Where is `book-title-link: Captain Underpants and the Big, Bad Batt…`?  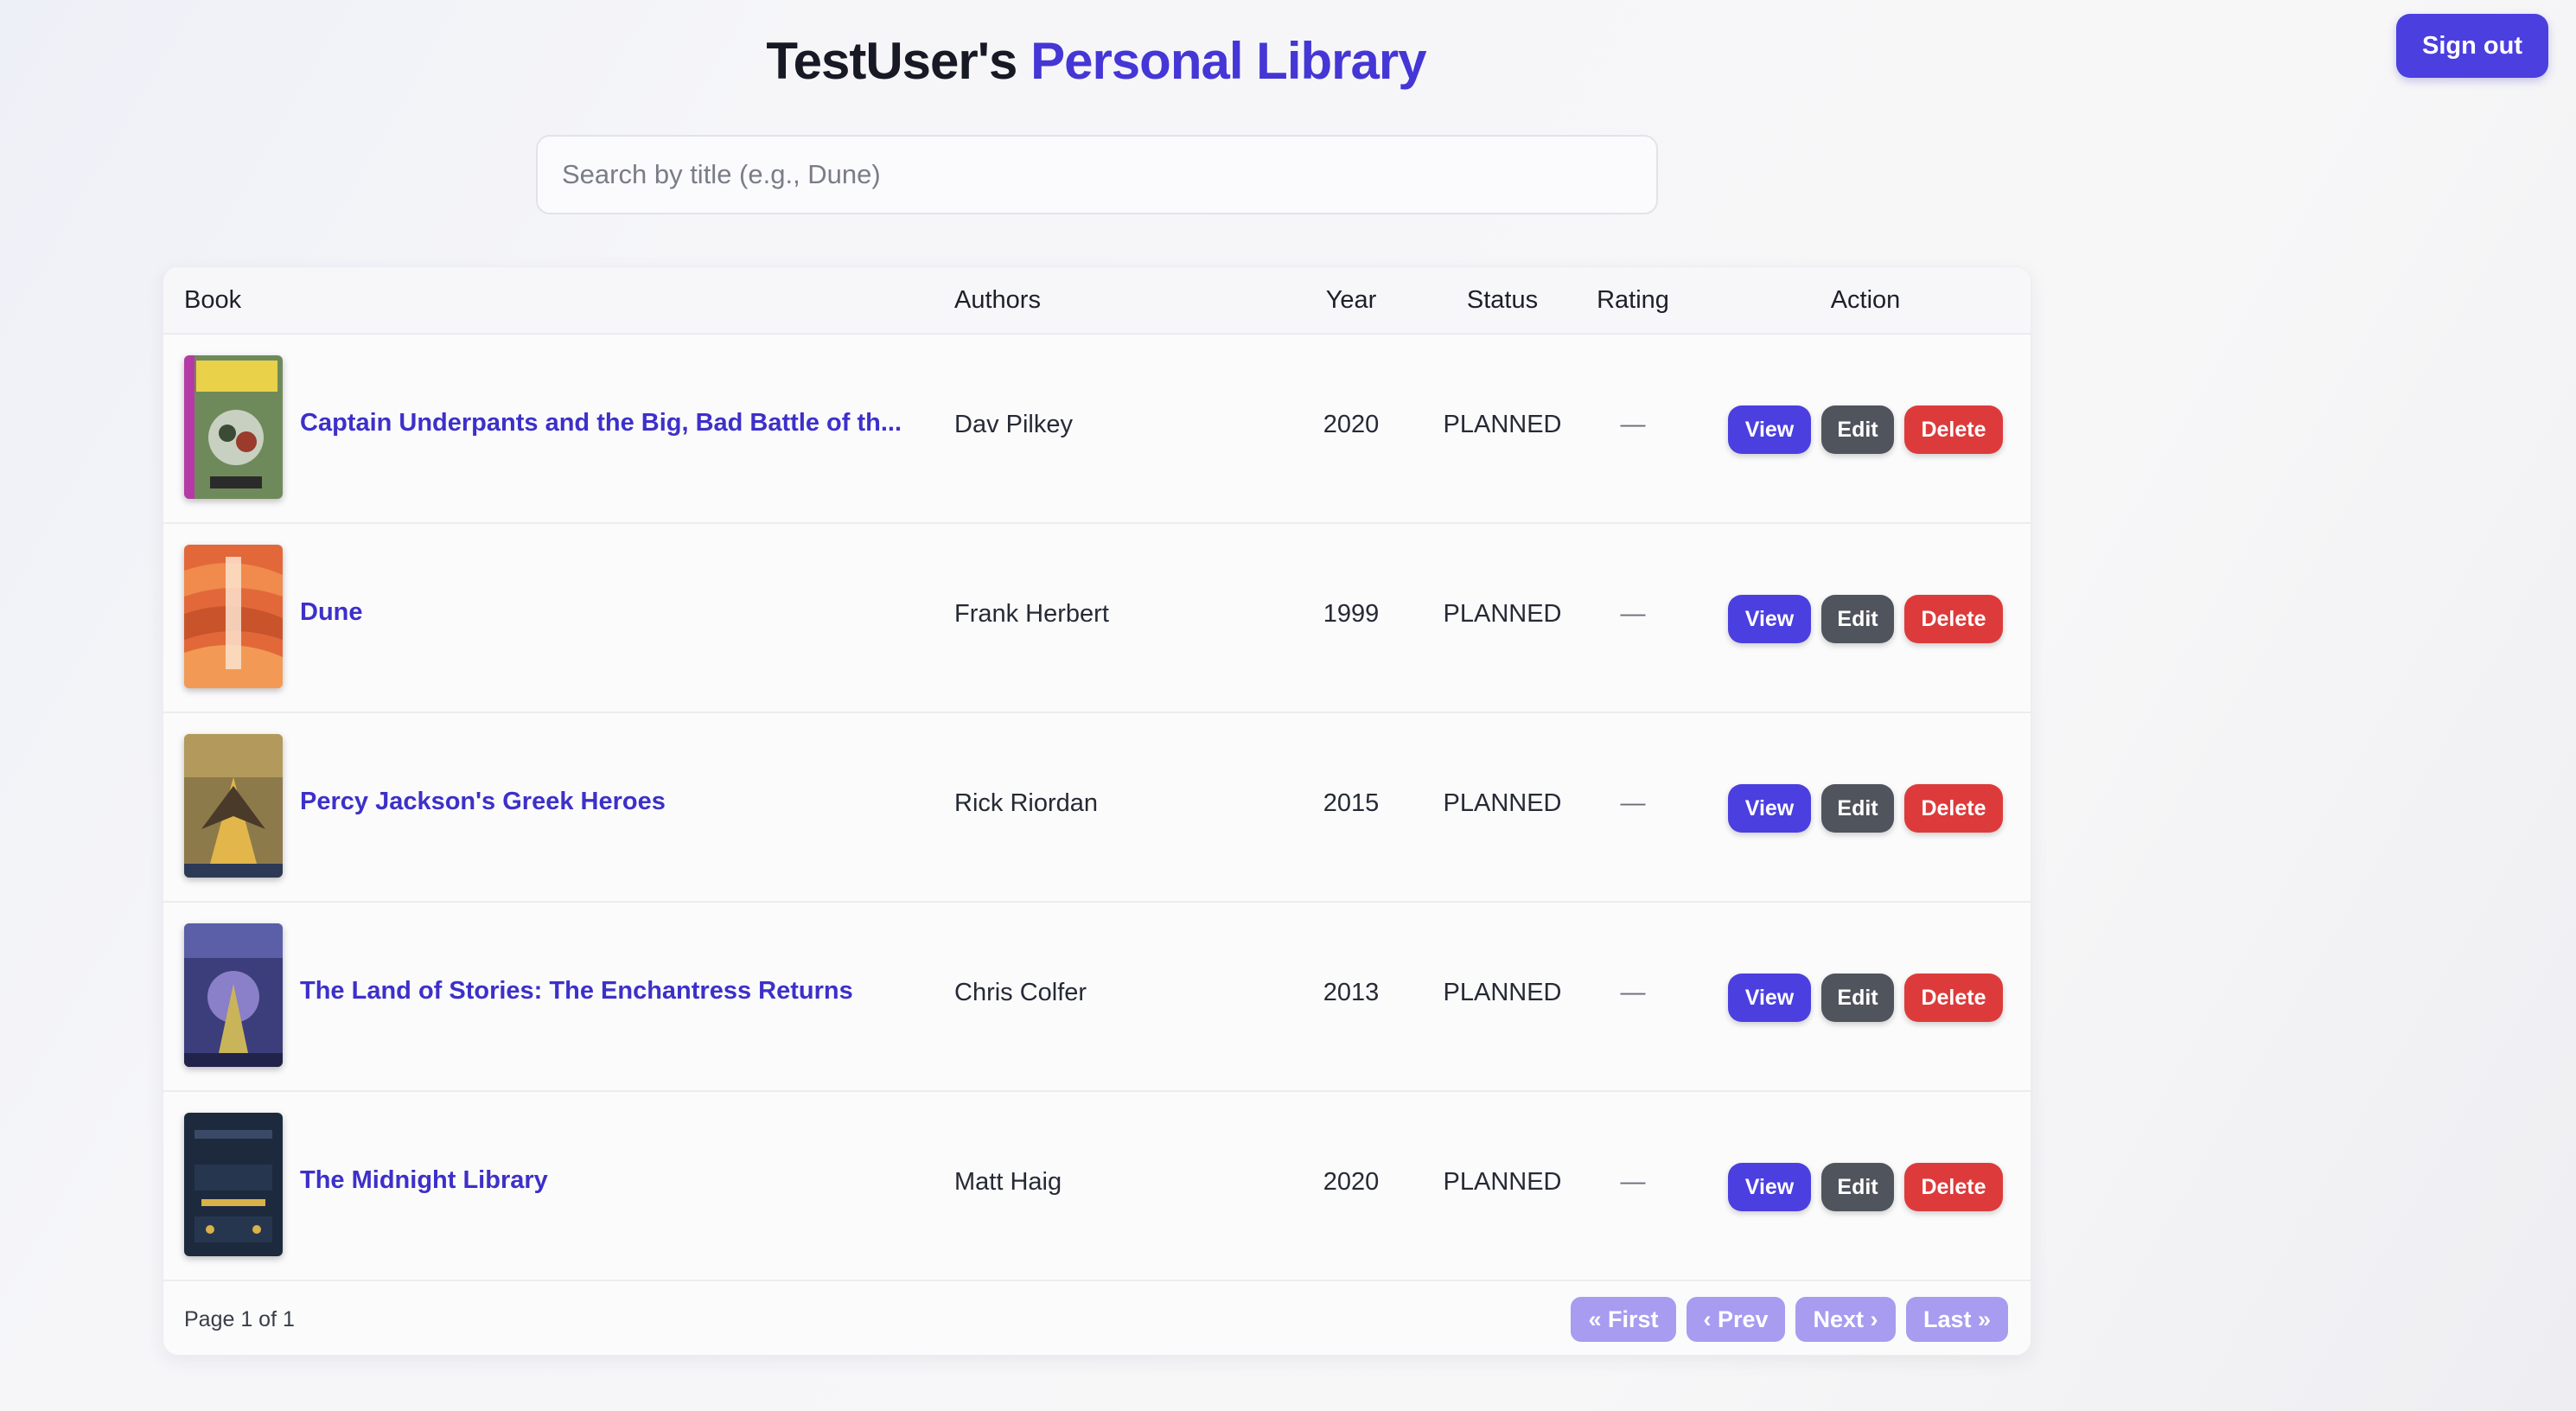 book-title-link: Captain Underpants and the Big, Bad Batt… is located at coordinates (611, 423).